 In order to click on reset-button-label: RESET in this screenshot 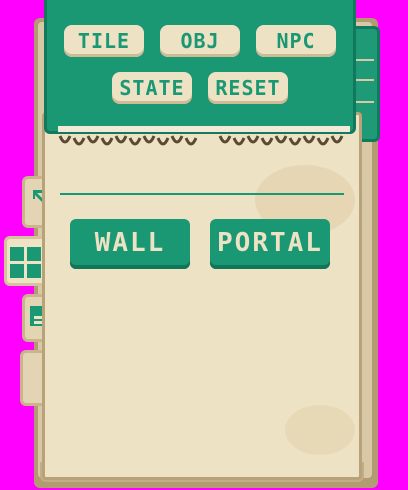, I will do `click(248, 88)`.